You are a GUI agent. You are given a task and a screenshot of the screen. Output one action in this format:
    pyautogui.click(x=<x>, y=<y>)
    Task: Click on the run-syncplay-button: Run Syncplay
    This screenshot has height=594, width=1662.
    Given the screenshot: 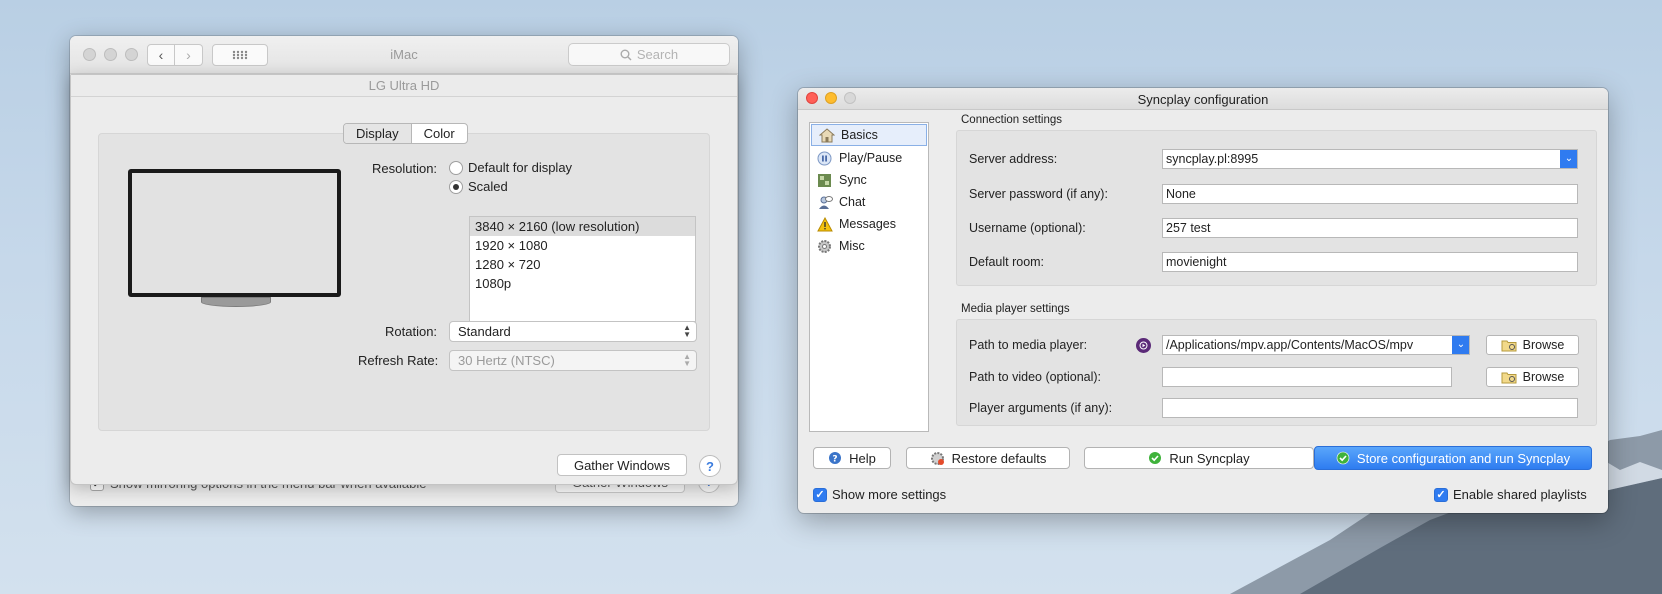 What is the action you would take?
    pyautogui.click(x=1199, y=458)
    